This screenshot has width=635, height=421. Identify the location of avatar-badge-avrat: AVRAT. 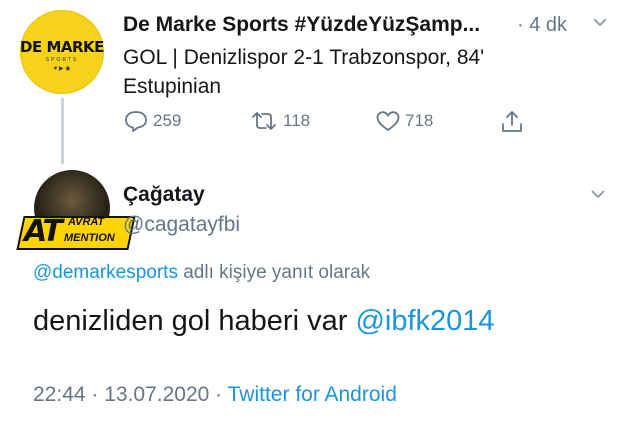
(86, 222).